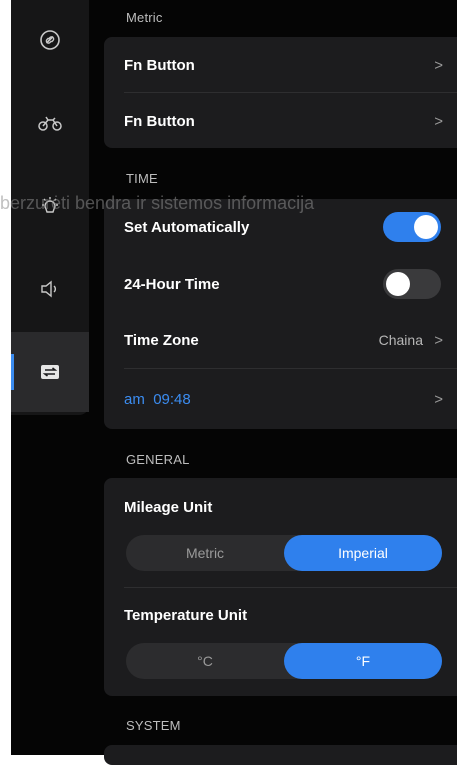  I want to click on time-zone-value: Chaina, so click(400, 340).